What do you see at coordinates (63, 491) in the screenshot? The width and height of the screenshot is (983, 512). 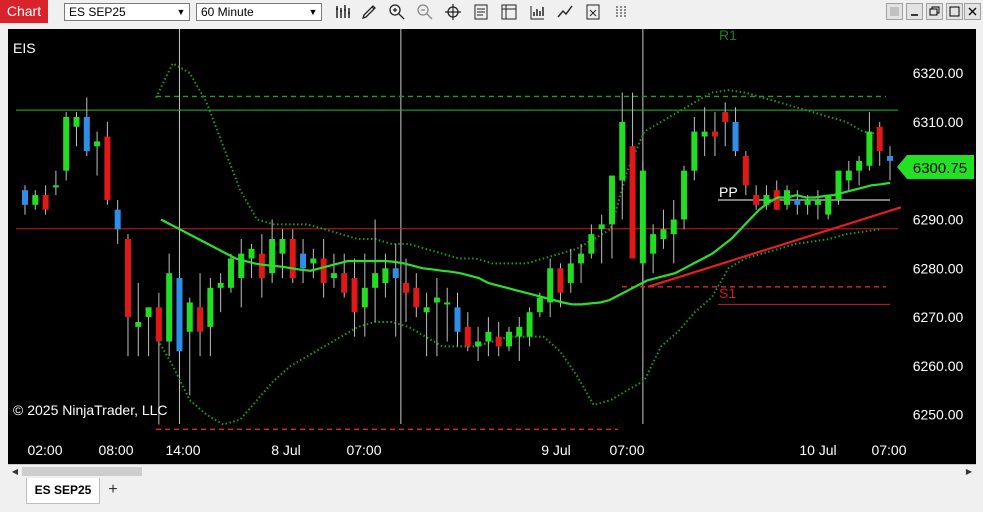 I see `tab-es-sep25: ES SEP25` at bounding box center [63, 491].